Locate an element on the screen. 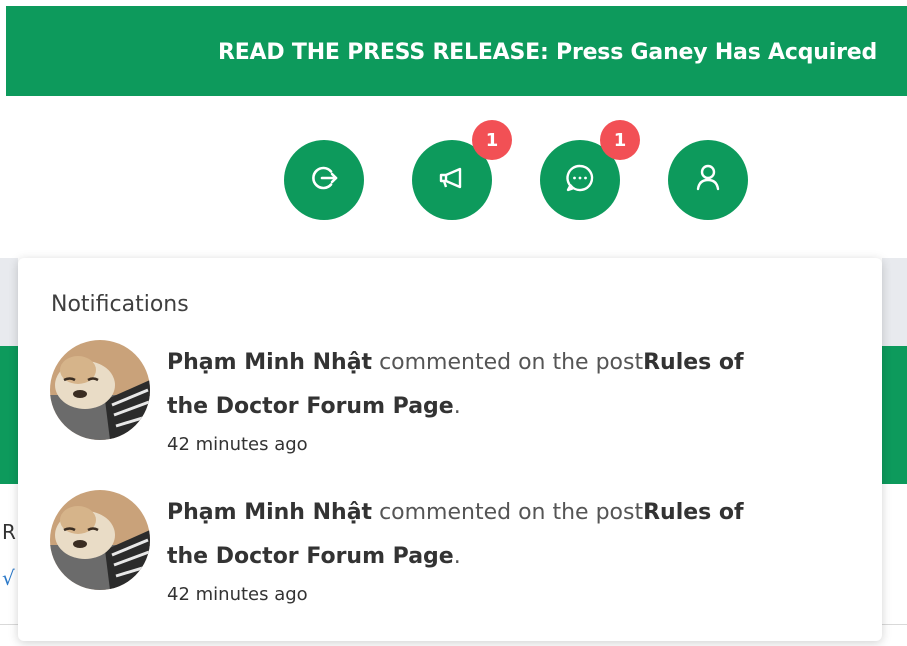 This screenshot has height=646, width=907. background-check: √ is located at coordinates (8, 578).